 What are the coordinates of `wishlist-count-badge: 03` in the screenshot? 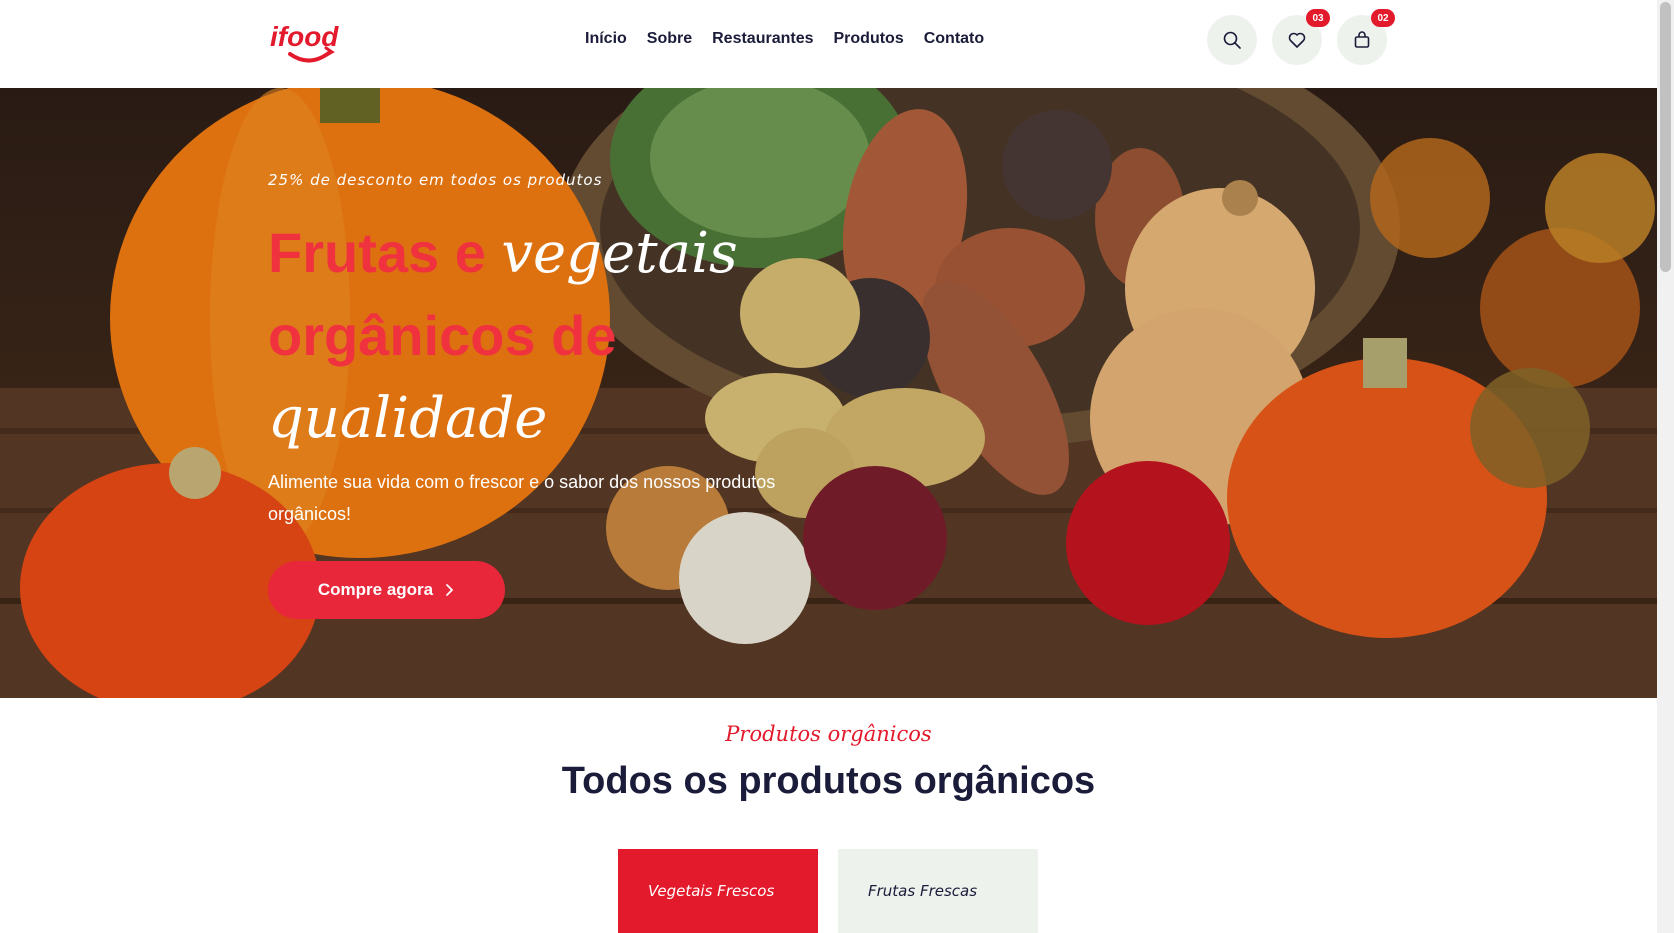 It's located at (1318, 18).